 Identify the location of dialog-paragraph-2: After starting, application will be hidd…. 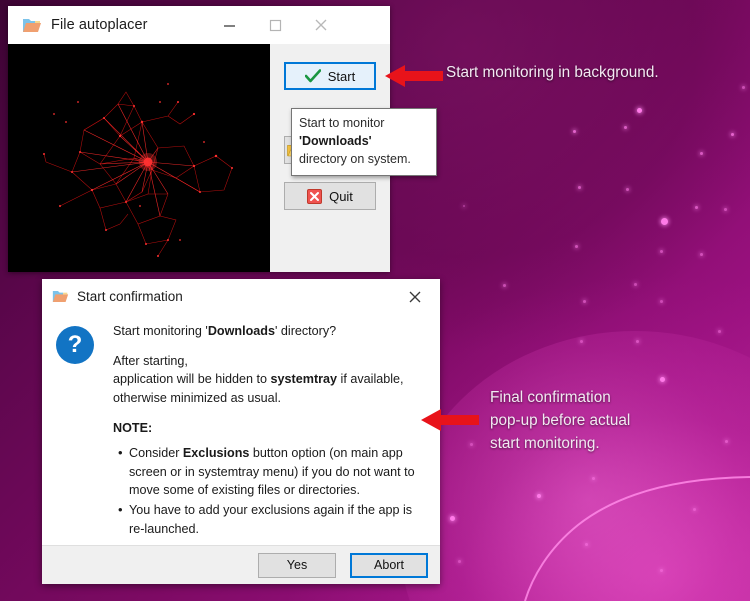
(269, 380).